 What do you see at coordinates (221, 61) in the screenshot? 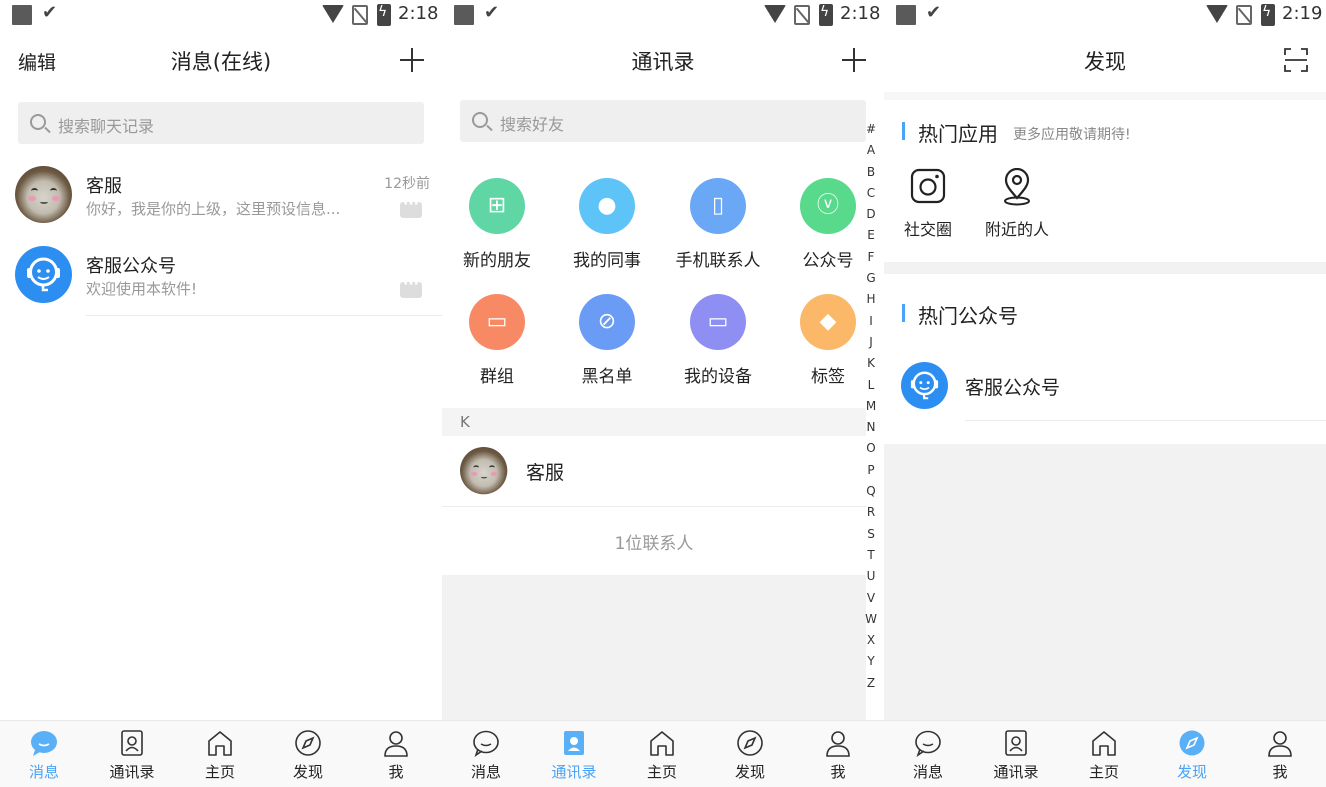
I see `messages-header: 编辑 消息(在线)` at bounding box center [221, 61].